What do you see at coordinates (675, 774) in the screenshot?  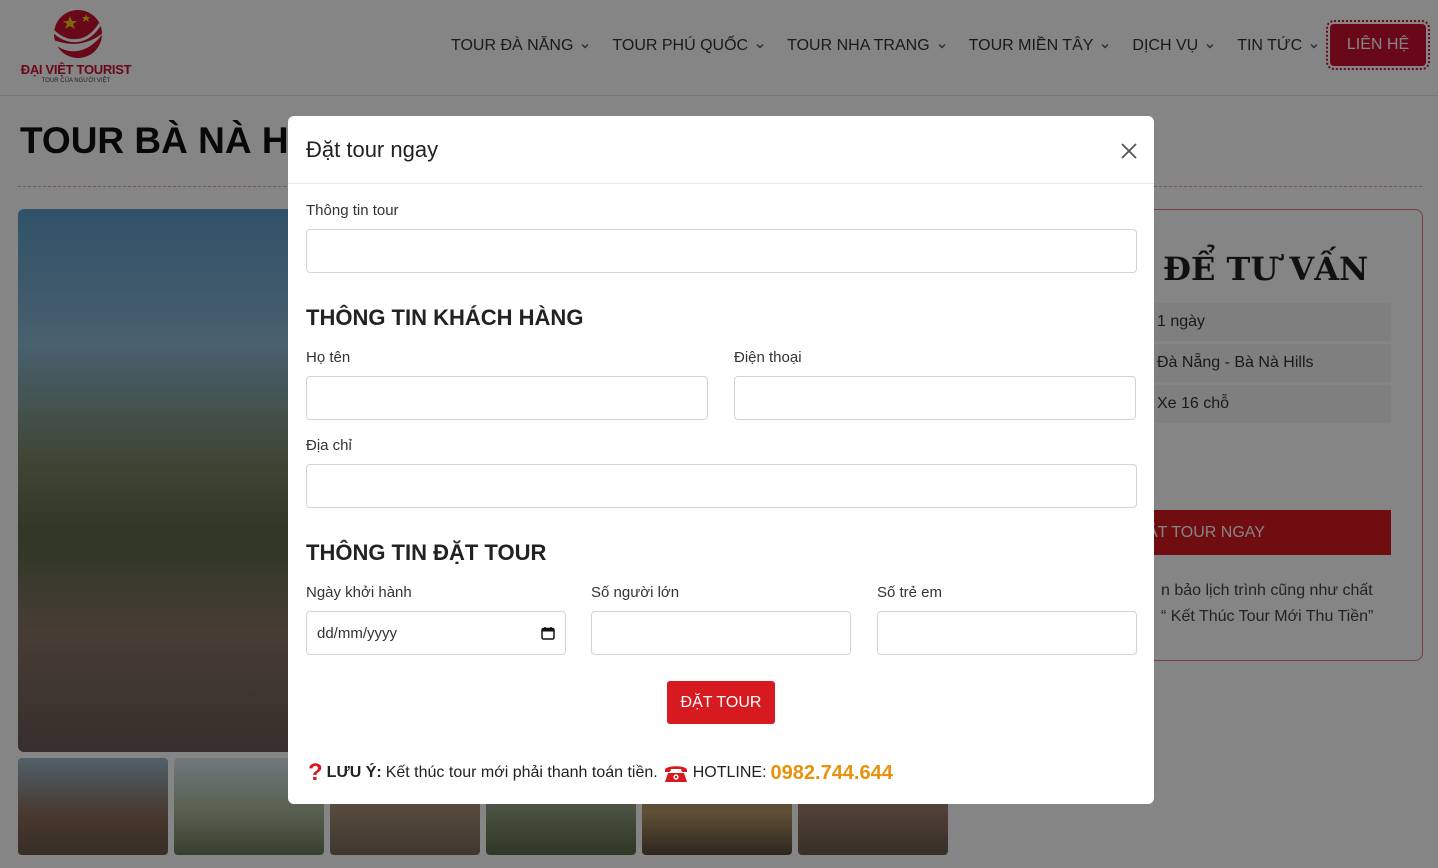 I see `phone-icon` at bounding box center [675, 774].